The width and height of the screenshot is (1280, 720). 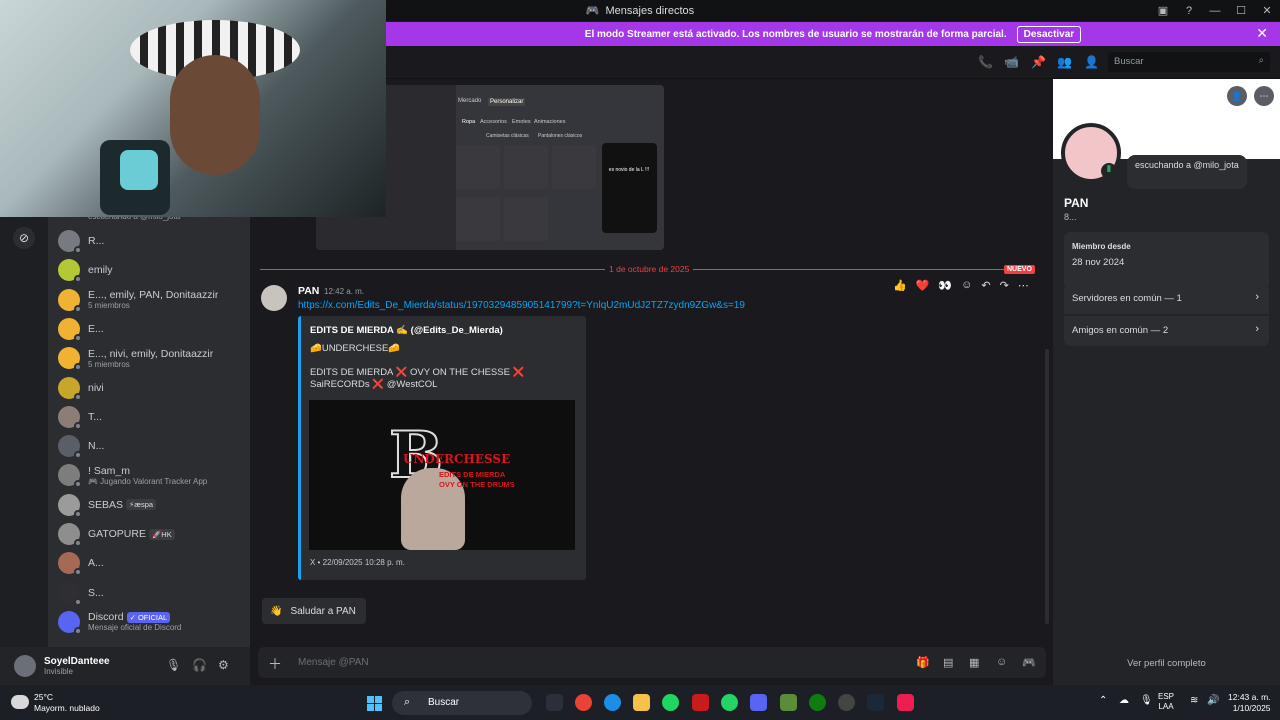 I want to click on minecraft-icon, so click(x=788, y=702).